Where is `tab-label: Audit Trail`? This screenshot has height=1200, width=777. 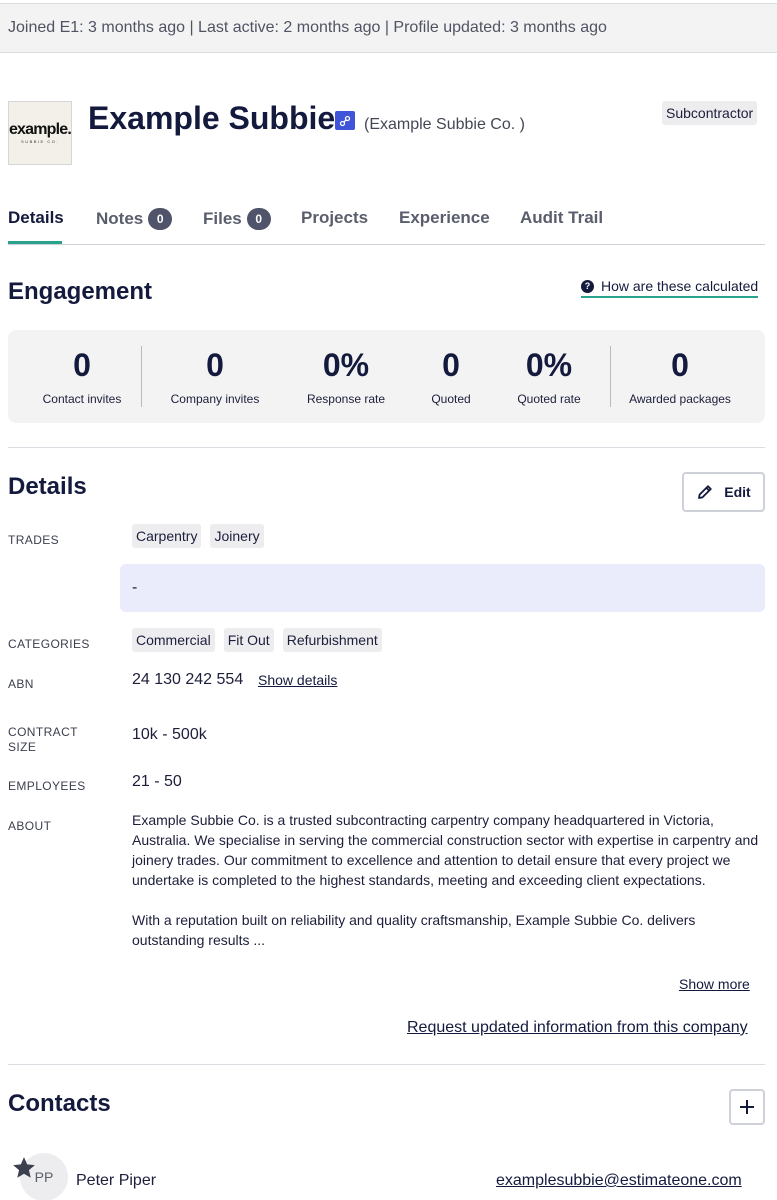 tab-label: Audit Trail is located at coordinates (562, 217).